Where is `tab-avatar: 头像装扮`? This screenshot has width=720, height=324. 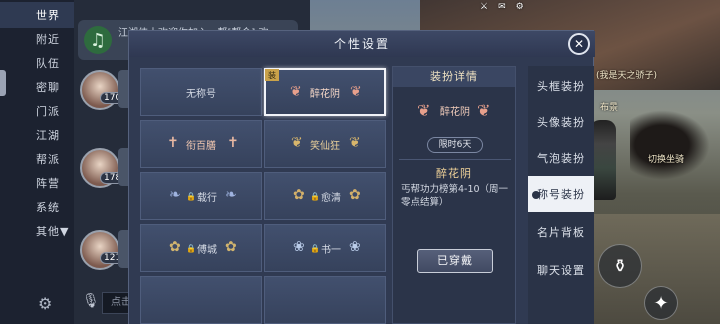 tab-avatar: 头像装扮 is located at coordinates (561, 122).